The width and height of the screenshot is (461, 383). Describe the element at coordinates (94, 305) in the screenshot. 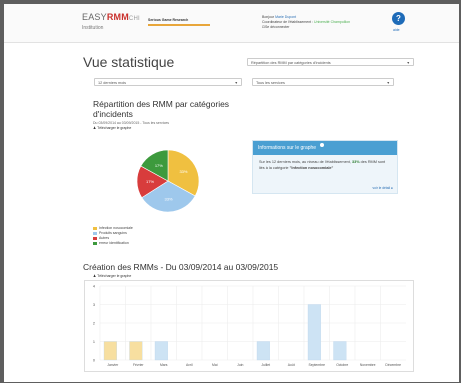

I see `y-tick-label: 3` at that location.